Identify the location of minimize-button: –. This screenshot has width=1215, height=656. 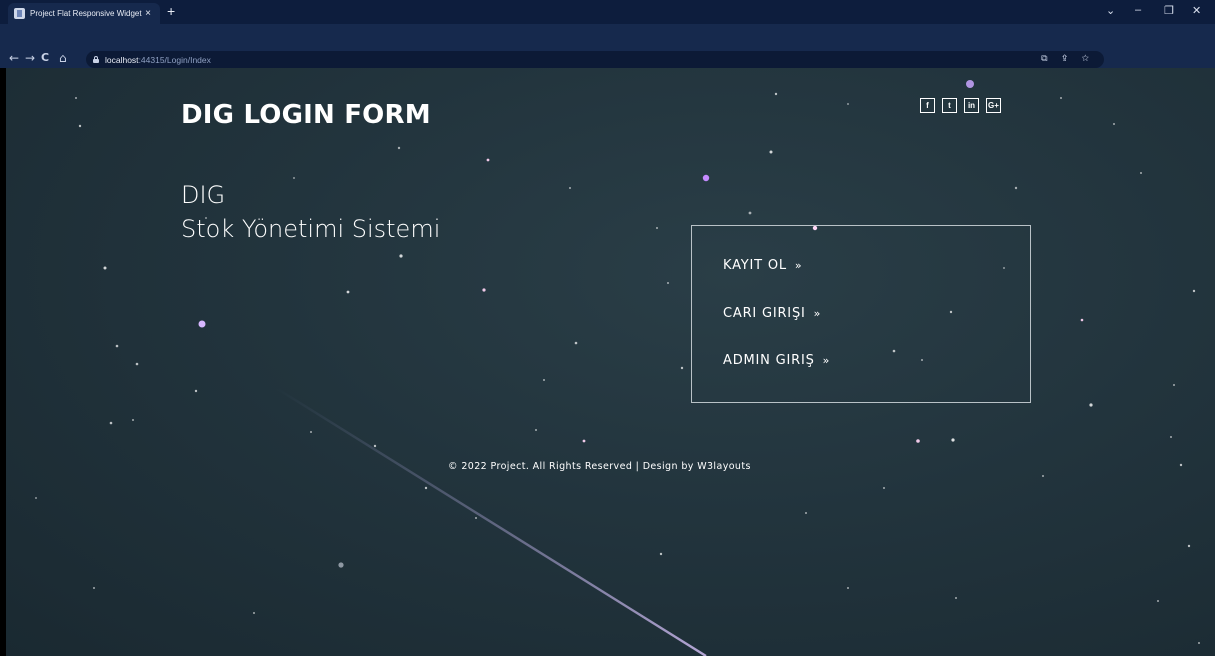
(1138, 10).